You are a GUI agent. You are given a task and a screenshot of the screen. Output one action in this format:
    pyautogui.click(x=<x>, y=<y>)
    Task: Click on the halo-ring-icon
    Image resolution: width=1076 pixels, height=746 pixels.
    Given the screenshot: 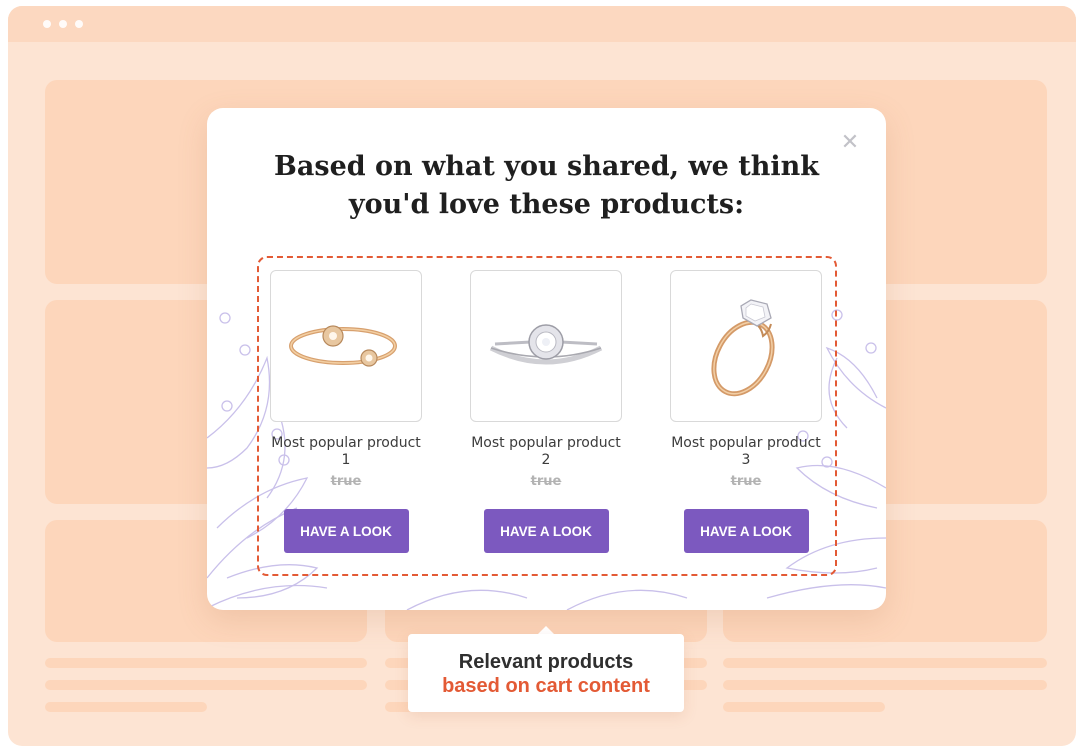 What is the action you would take?
    pyautogui.click(x=546, y=344)
    